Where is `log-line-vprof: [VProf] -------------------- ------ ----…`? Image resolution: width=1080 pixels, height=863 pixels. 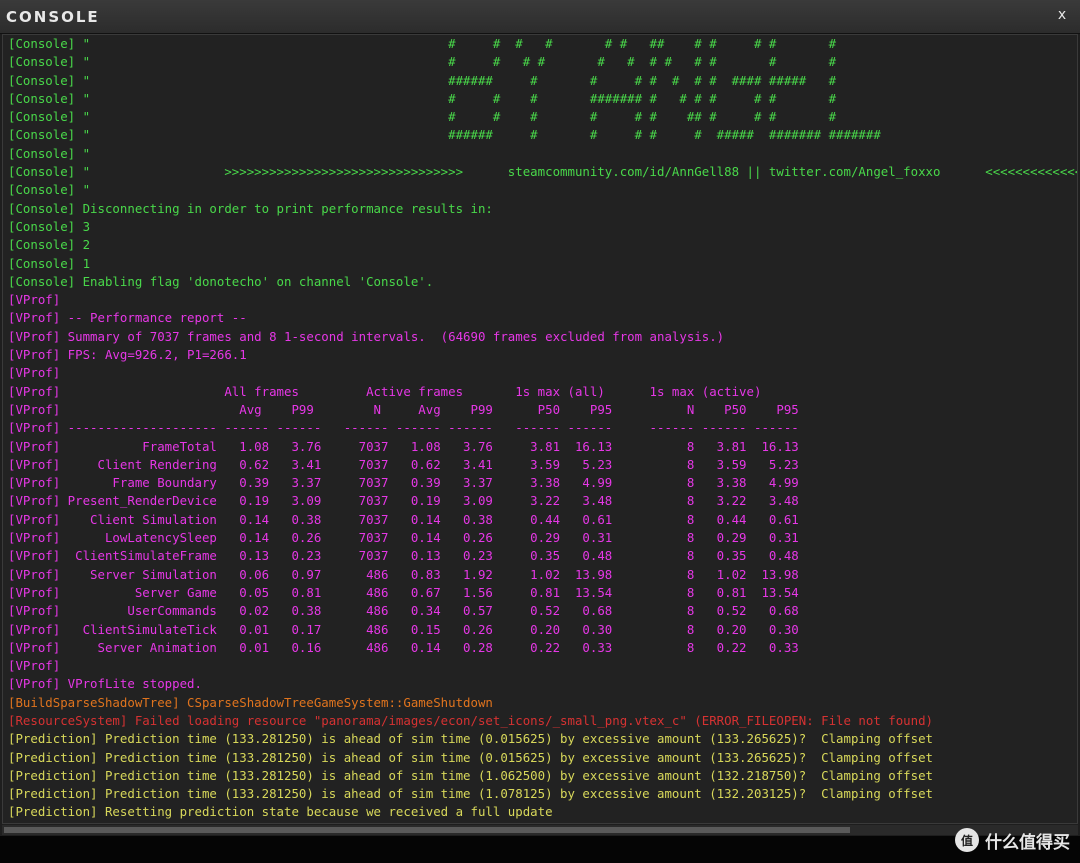 log-line-vprof: [VProf] -------------------- ------ ----… is located at coordinates (403, 428).